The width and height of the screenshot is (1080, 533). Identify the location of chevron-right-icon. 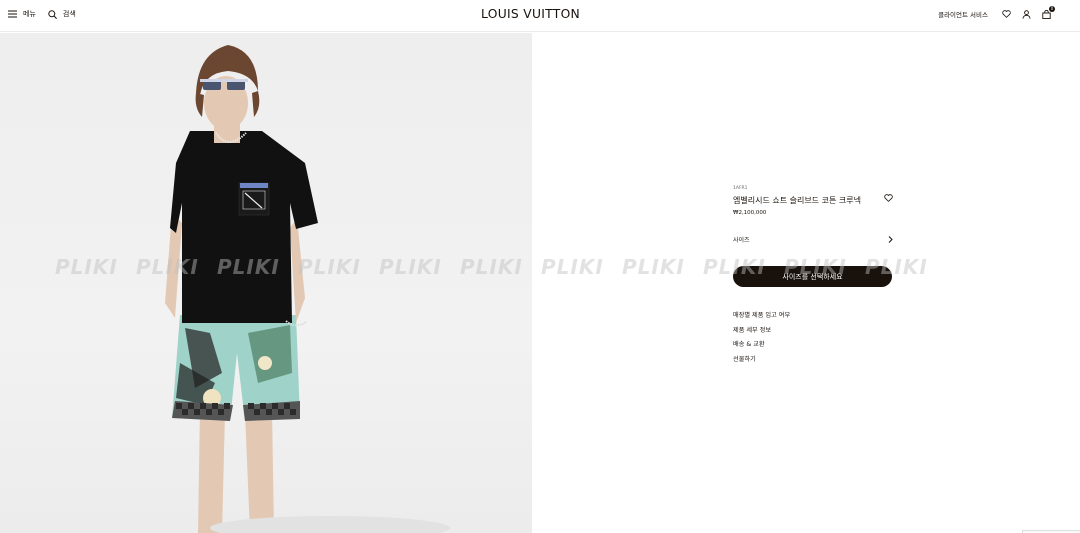
(890, 239).